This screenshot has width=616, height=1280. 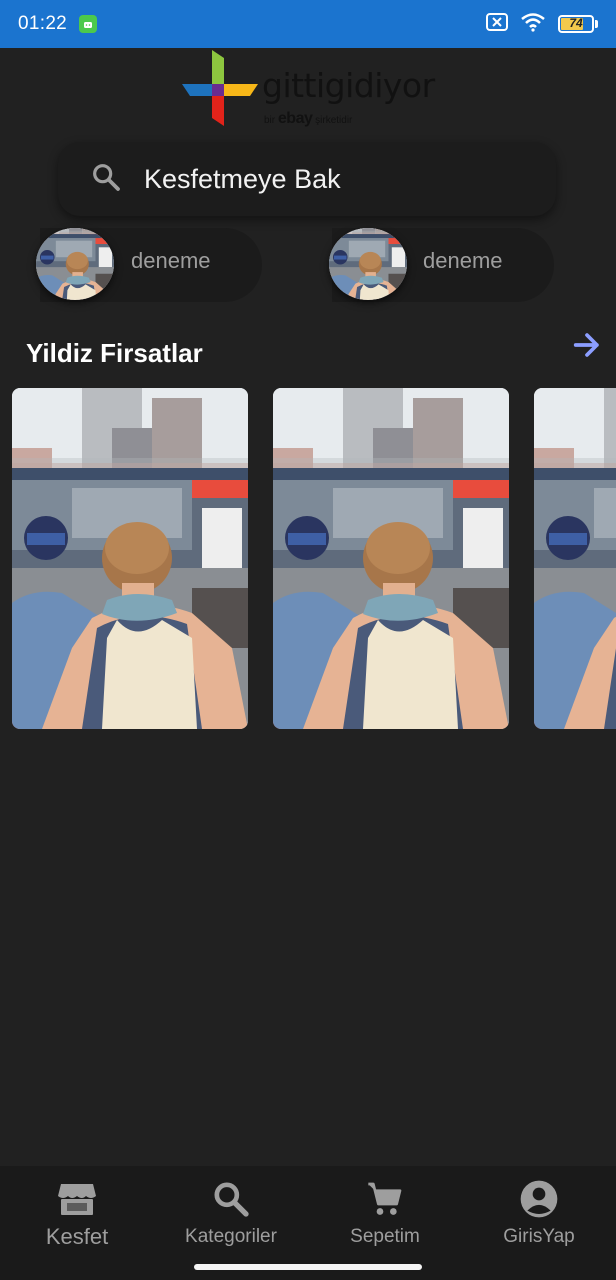 What do you see at coordinates (348, 85) in the screenshot?
I see `logo-wordmark: gittigidiyor` at bounding box center [348, 85].